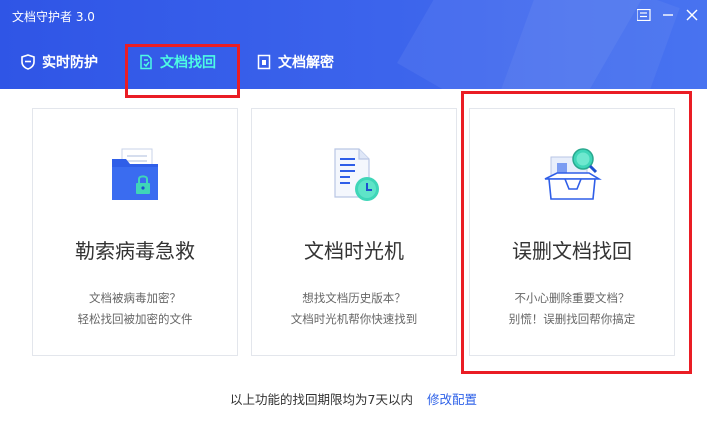  What do you see at coordinates (306, 63) in the screenshot?
I see `tab-label: 文档解密` at bounding box center [306, 63].